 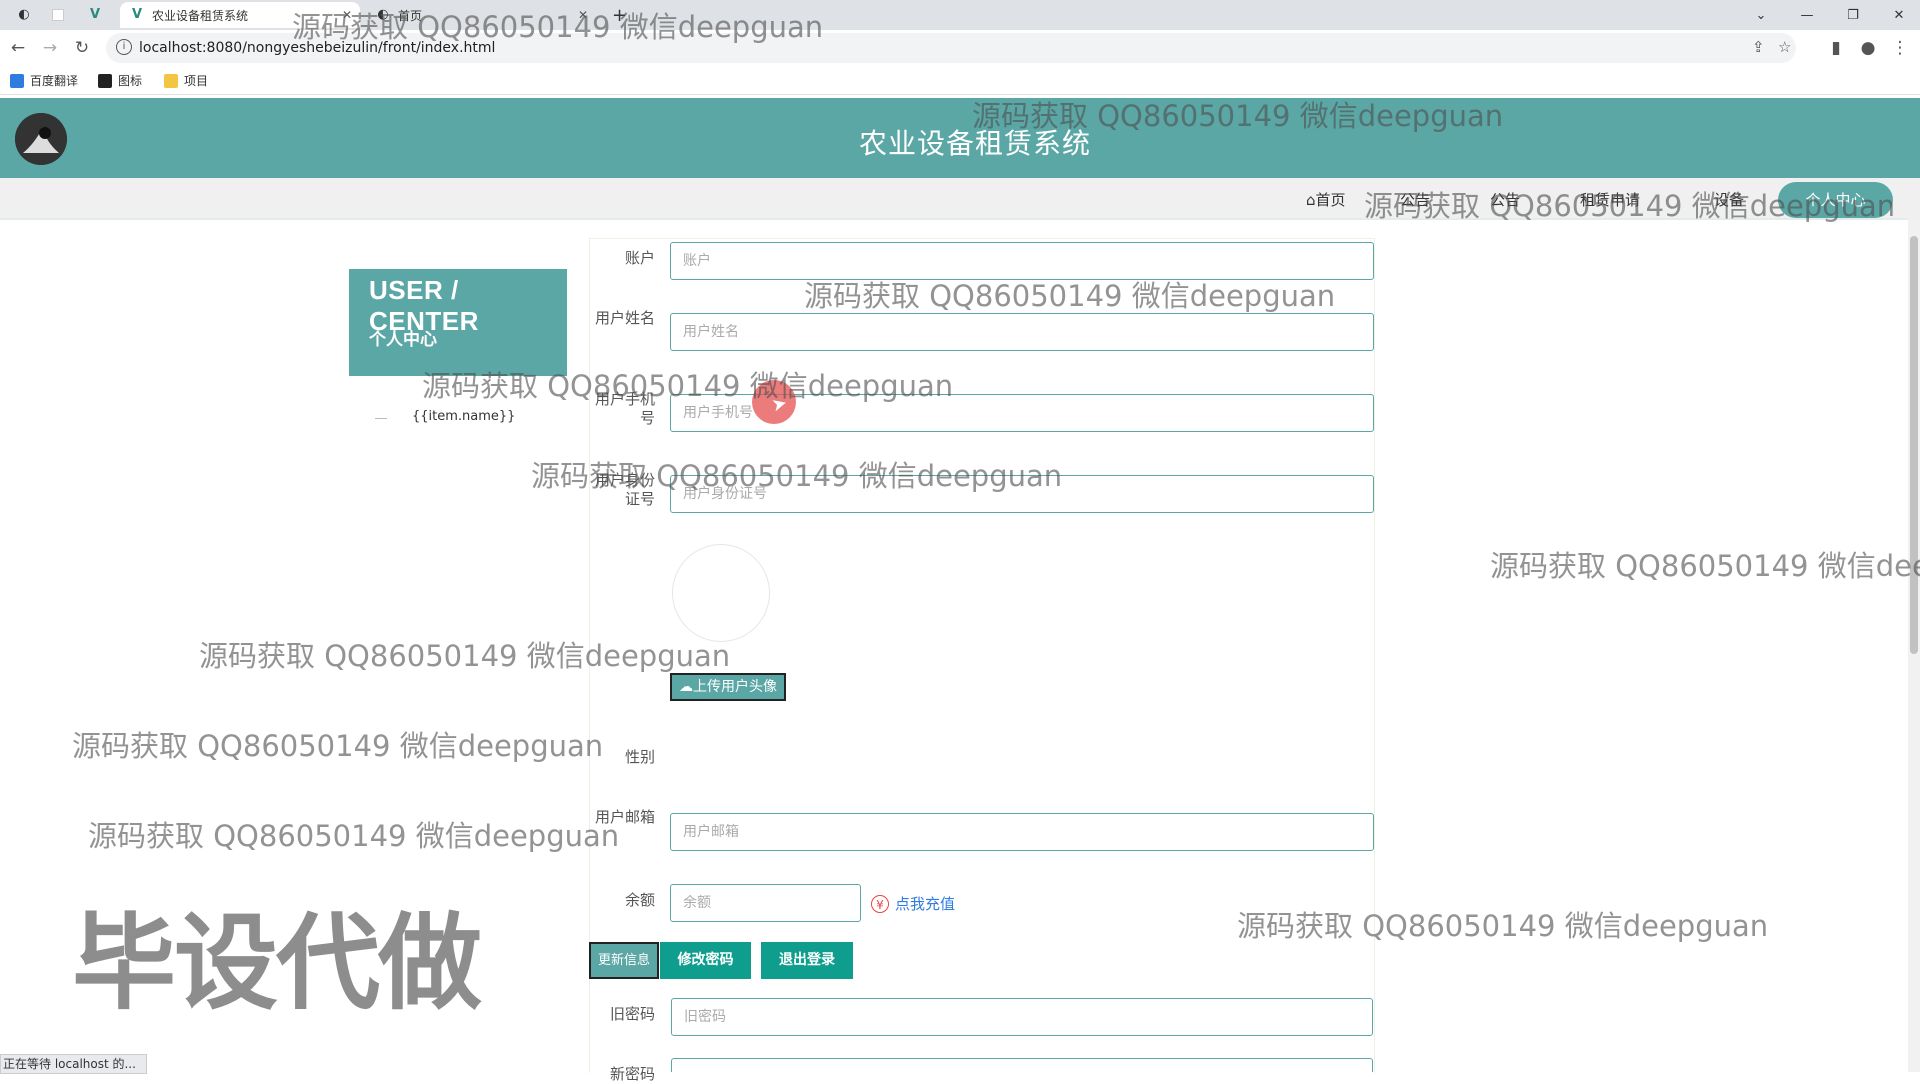 What do you see at coordinates (403, 340) in the screenshot?
I see `user-center-subtitle: 个人中心` at bounding box center [403, 340].